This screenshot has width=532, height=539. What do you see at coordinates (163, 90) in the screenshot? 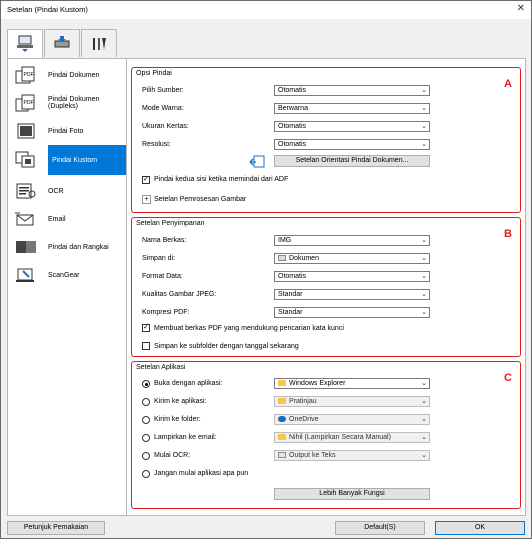
I see `source-label: Pilih Sumber:` at bounding box center [163, 90].